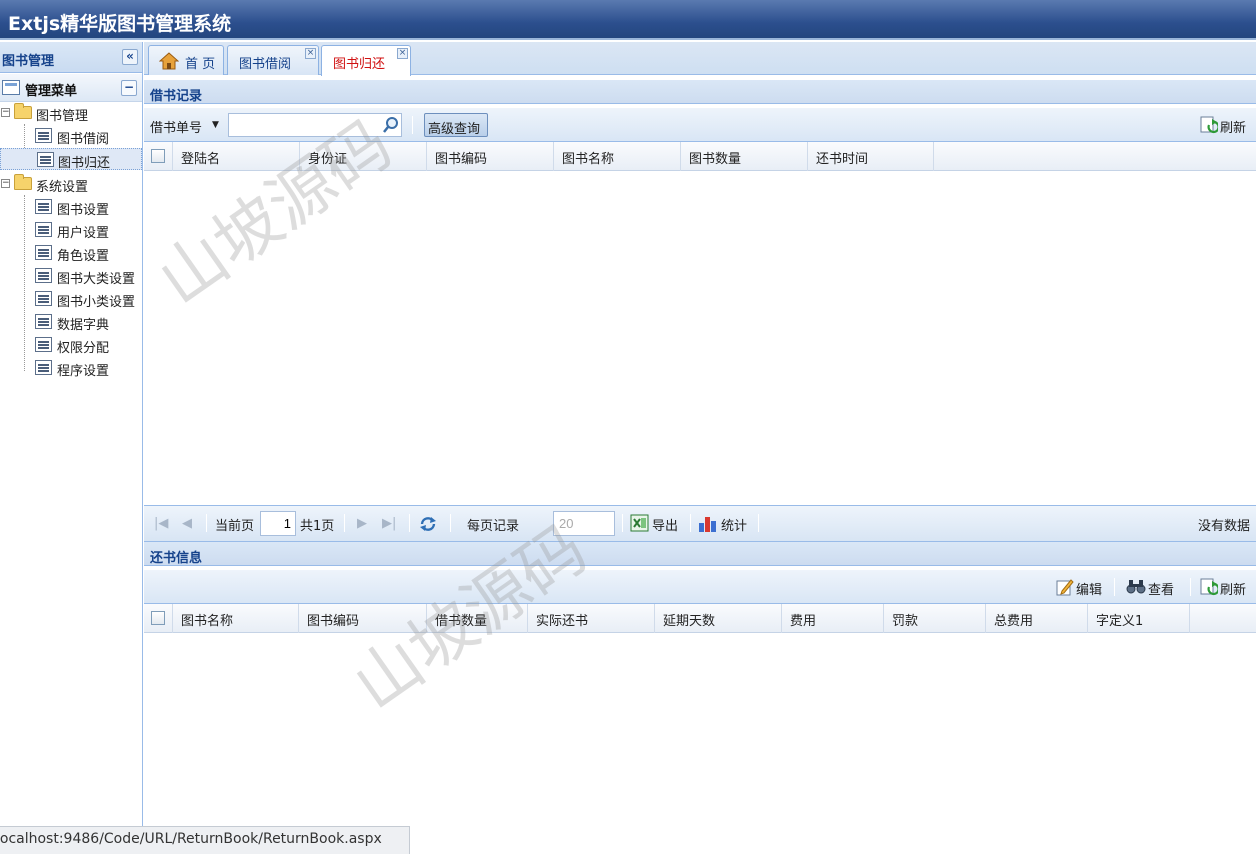  I want to click on column-header-label: 还书时间, so click(842, 159).